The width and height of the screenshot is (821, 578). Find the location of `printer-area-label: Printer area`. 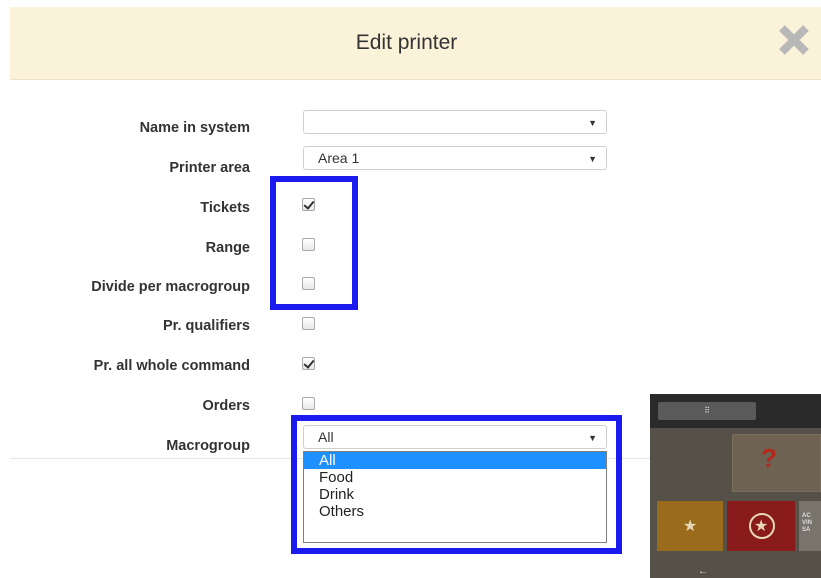

printer-area-label: Printer area is located at coordinates (209, 168).